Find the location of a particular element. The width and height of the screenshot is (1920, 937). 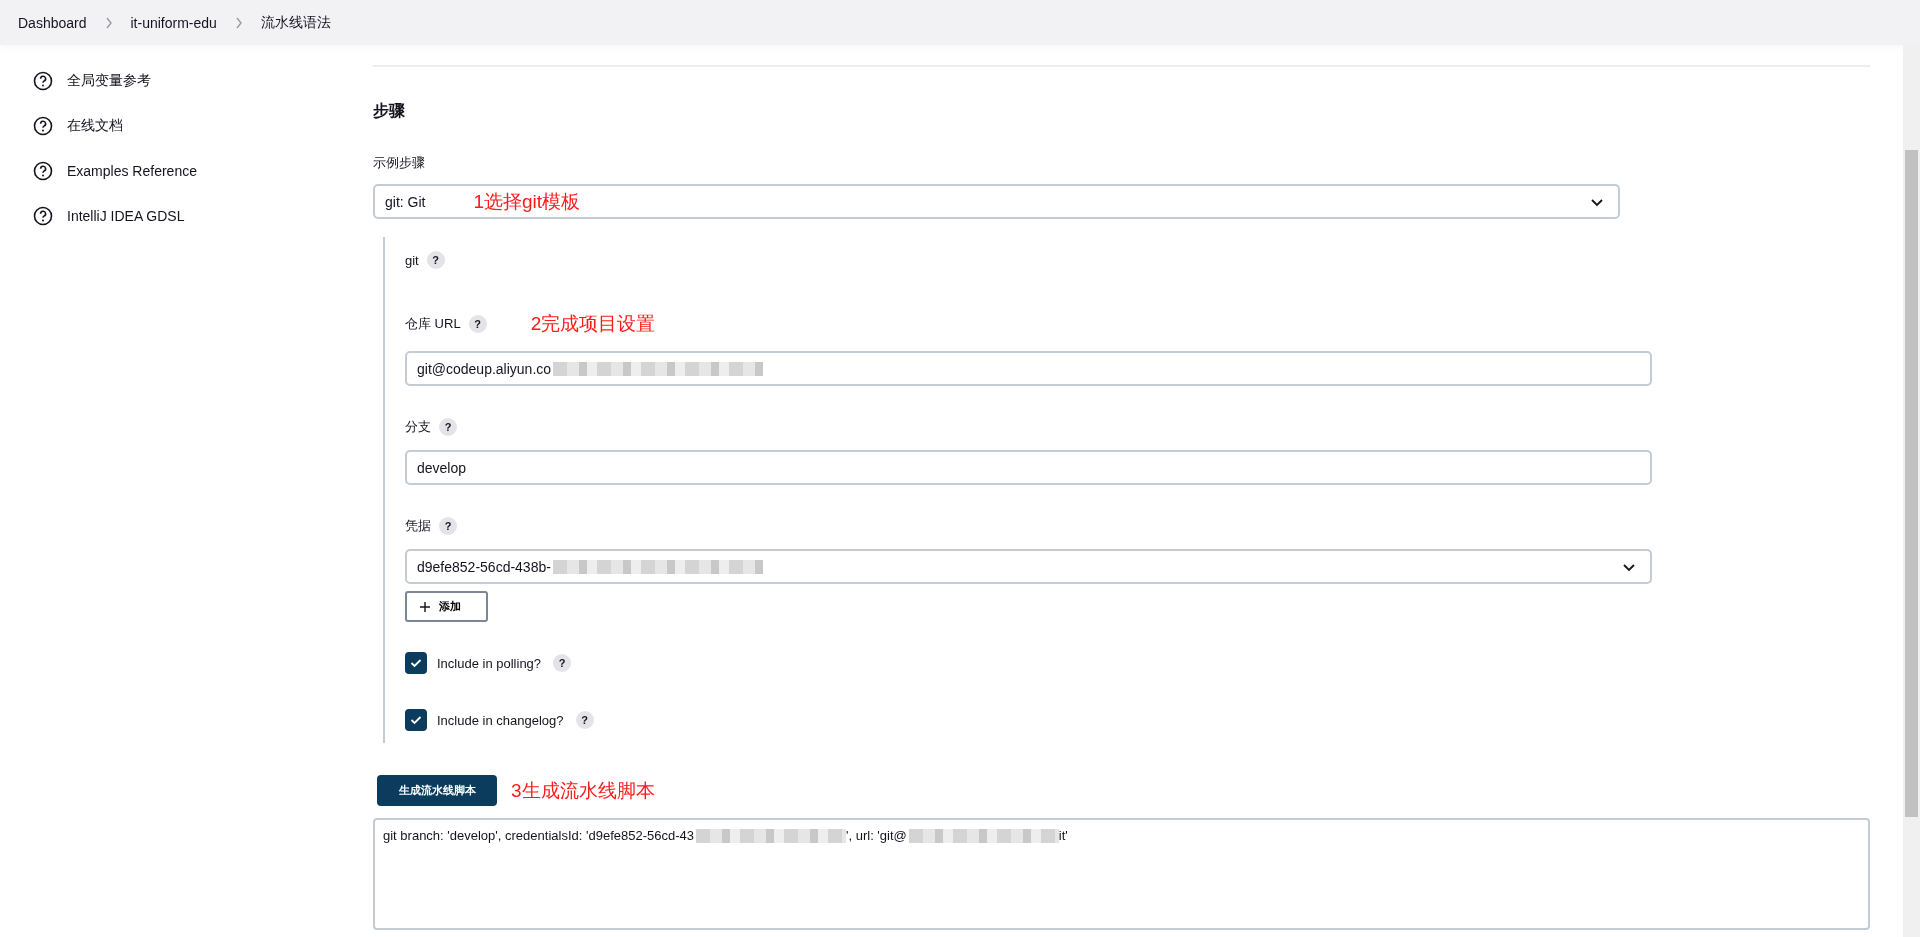

generate-button: 生成流水线脚本 is located at coordinates (437, 790).